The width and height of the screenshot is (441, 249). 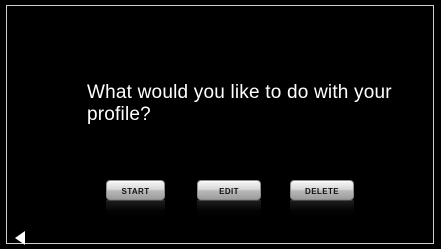 I want to click on edit-button-label: EDIT, so click(x=229, y=191).